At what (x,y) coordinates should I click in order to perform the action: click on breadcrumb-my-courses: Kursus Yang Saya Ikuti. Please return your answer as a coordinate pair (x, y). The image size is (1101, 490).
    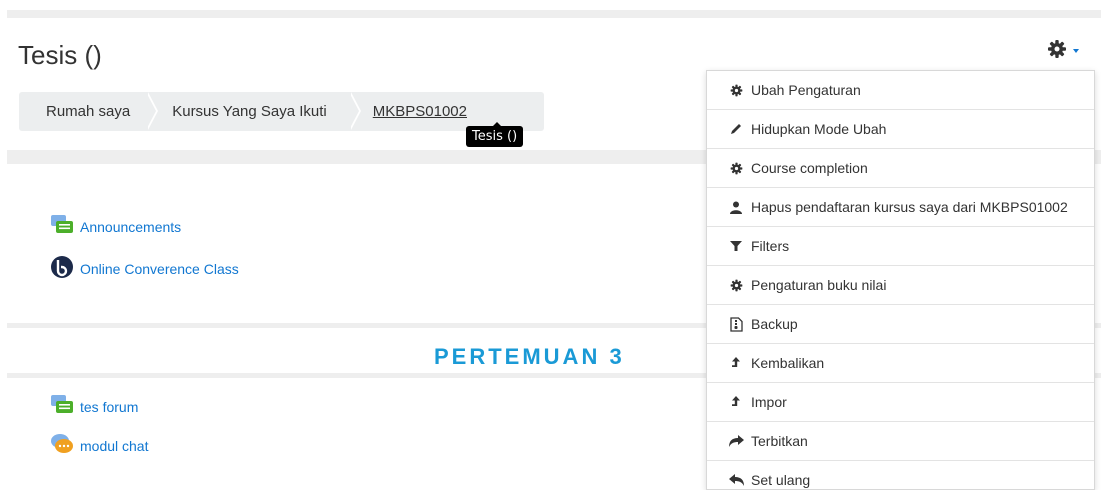
    Looking at the image, I should click on (251, 111).